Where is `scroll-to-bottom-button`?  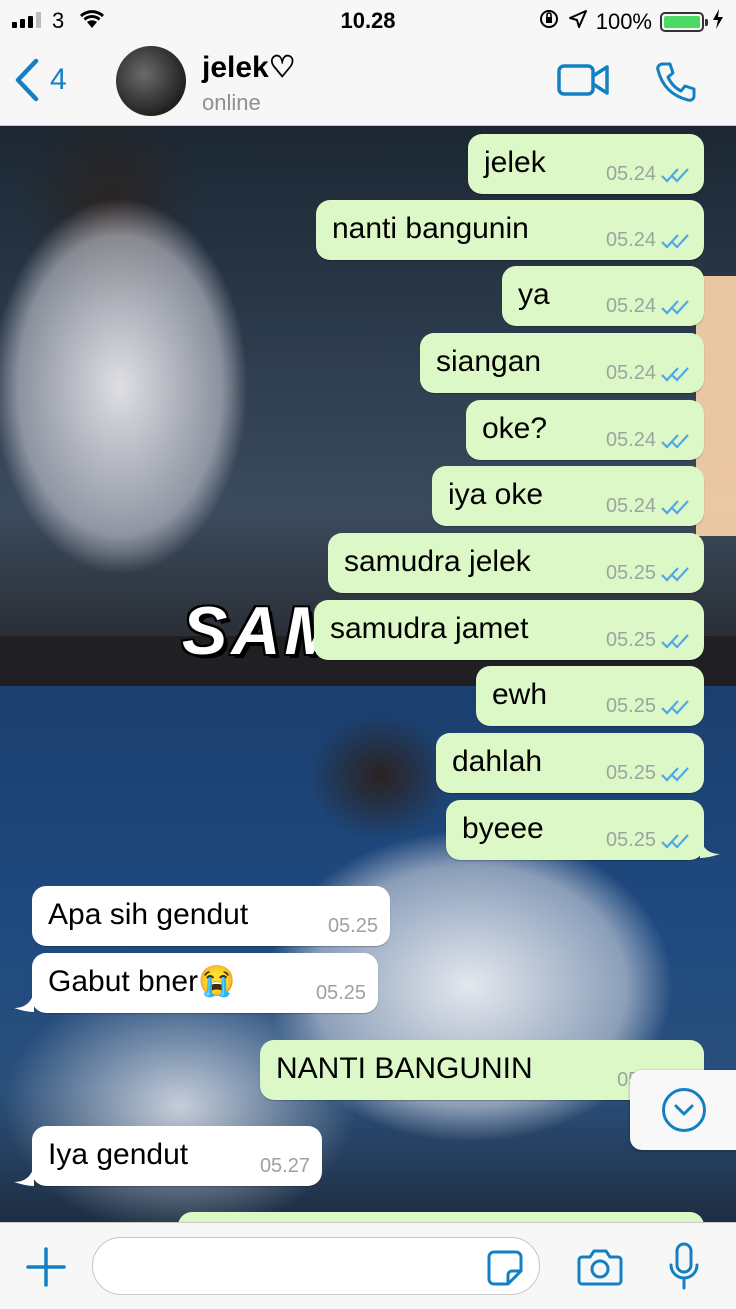
scroll-to-bottom-button is located at coordinates (683, 1110).